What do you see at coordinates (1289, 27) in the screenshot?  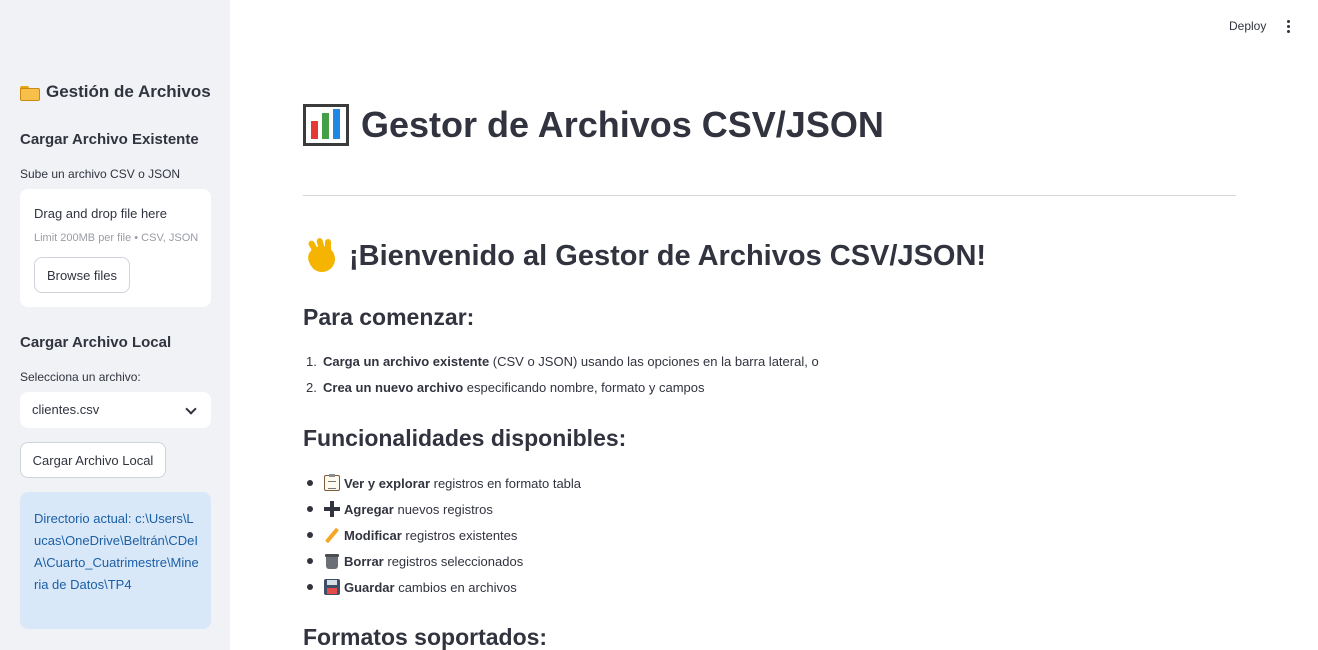 I see `kebab-menu-icon` at bounding box center [1289, 27].